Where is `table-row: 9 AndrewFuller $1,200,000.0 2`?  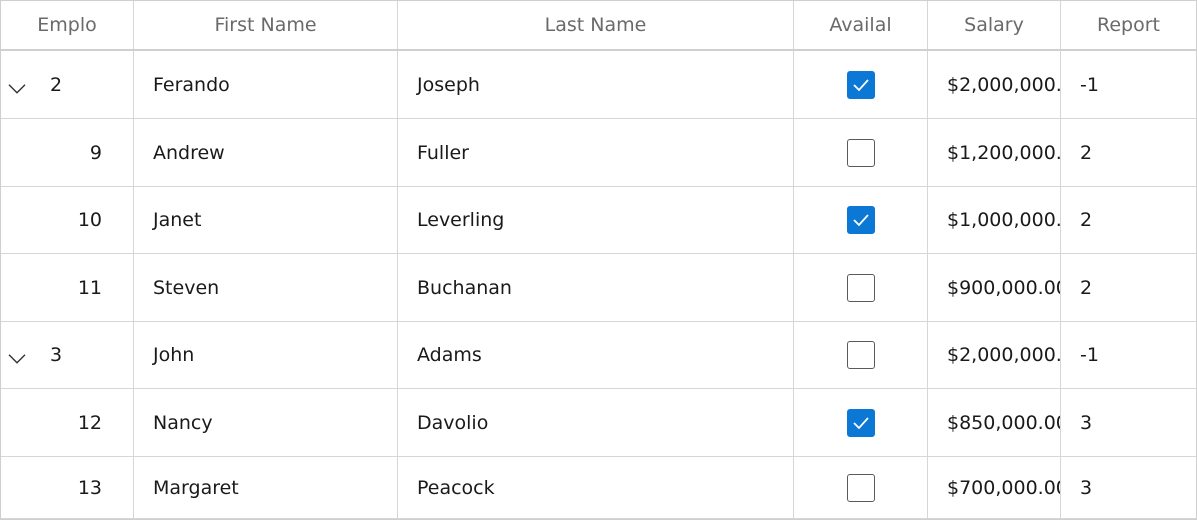
table-row: 9 AndrewFuller $1,200,000.0 2 is located at coordinates (598, 153).